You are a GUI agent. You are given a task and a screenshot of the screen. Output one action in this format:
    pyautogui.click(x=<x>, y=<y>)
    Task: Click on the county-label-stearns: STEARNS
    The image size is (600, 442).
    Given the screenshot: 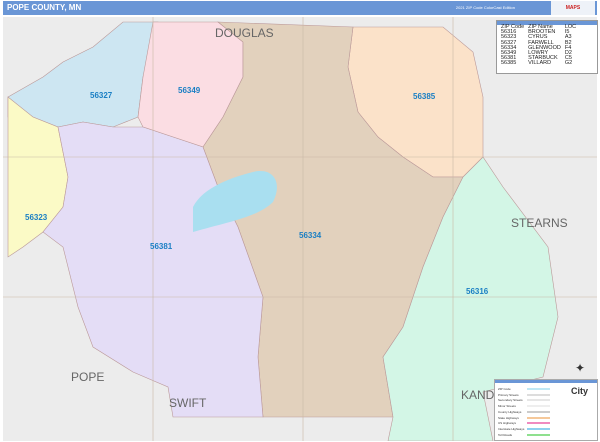 What is the action you would take?
    pyautogui.click(x=539, y=223)
    